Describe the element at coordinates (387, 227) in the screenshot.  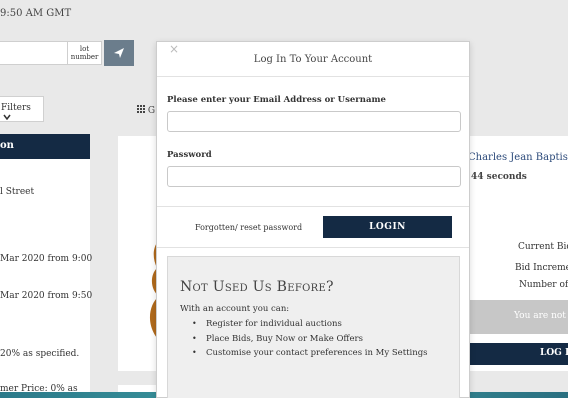
I see `login-button: LOGIN` at that location.